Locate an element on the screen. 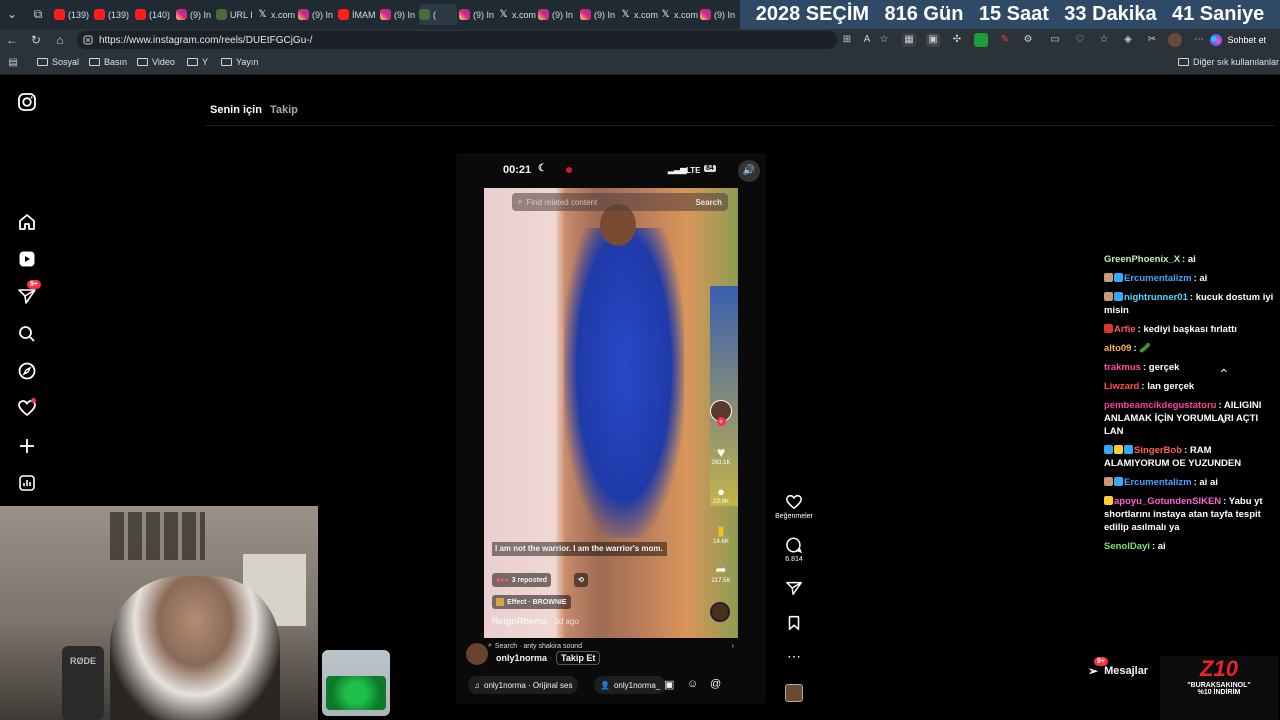 This screenshot has width=1280, height=720. tab-following: Takip is located at coordinates (284, 110).